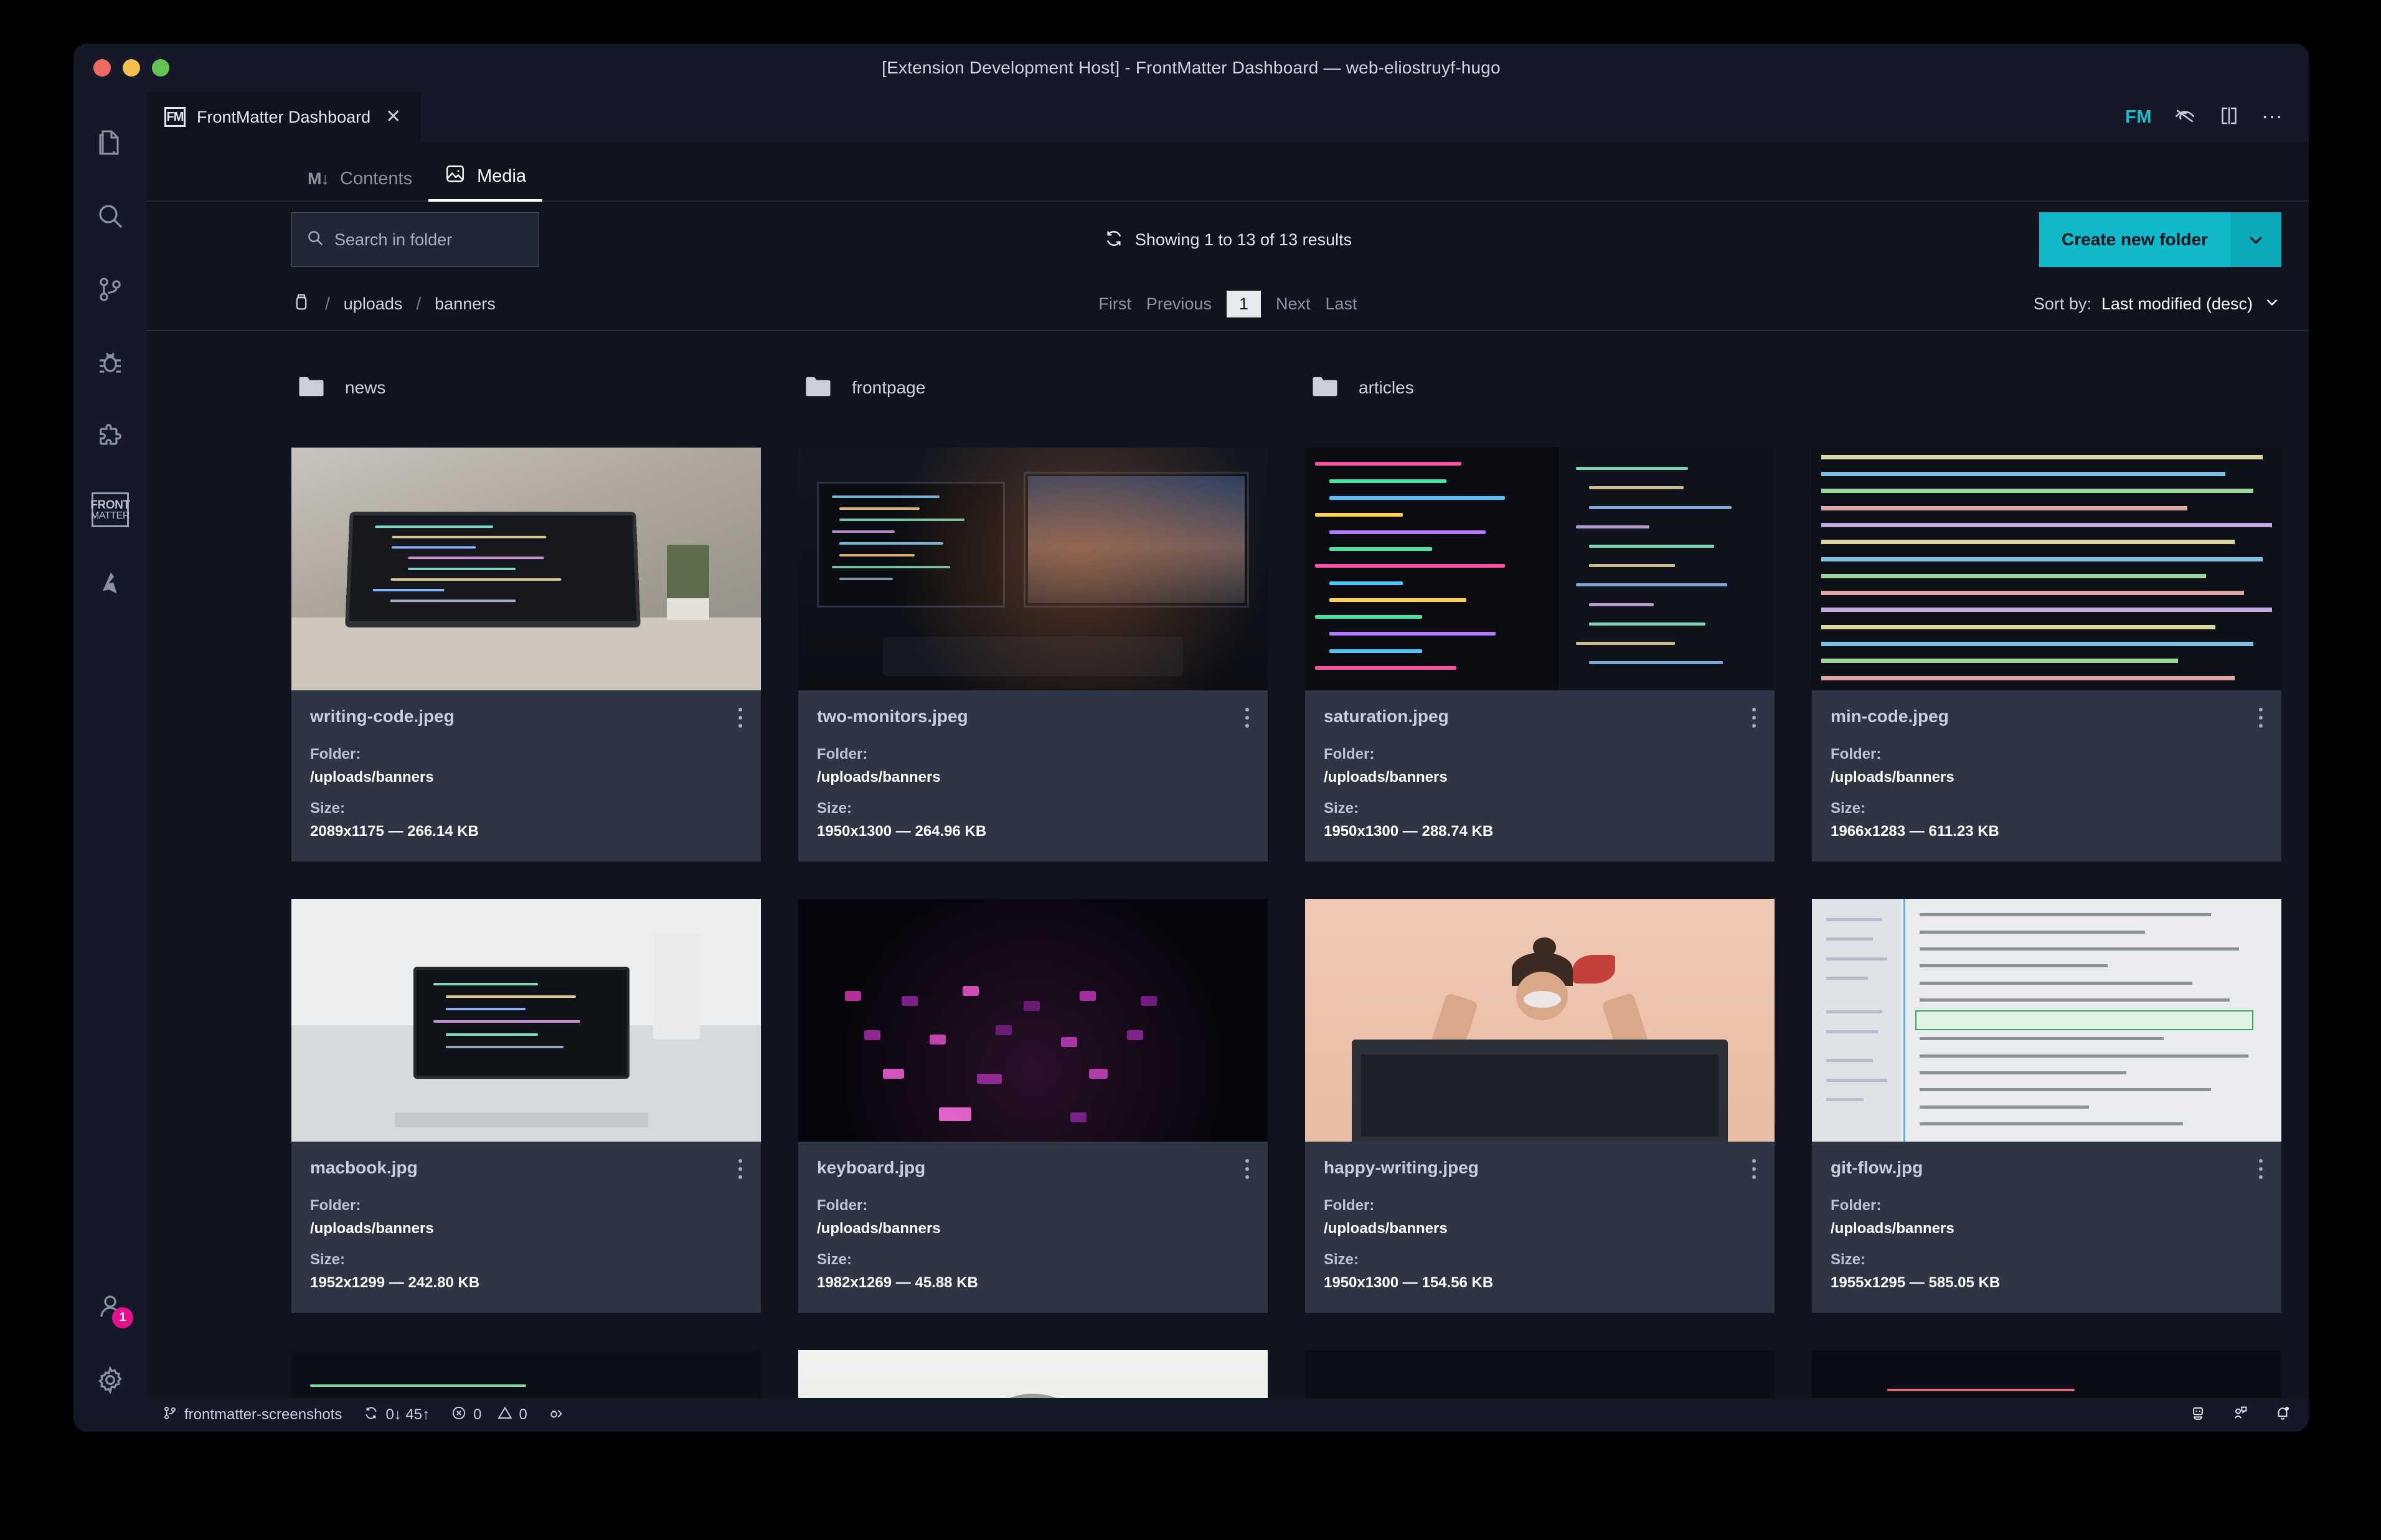 The width and height of the screenshot is (2381, 1540). Describe the element at coordinates (2198, 1415) in the screenshot. I see `robot-icon` at that location.